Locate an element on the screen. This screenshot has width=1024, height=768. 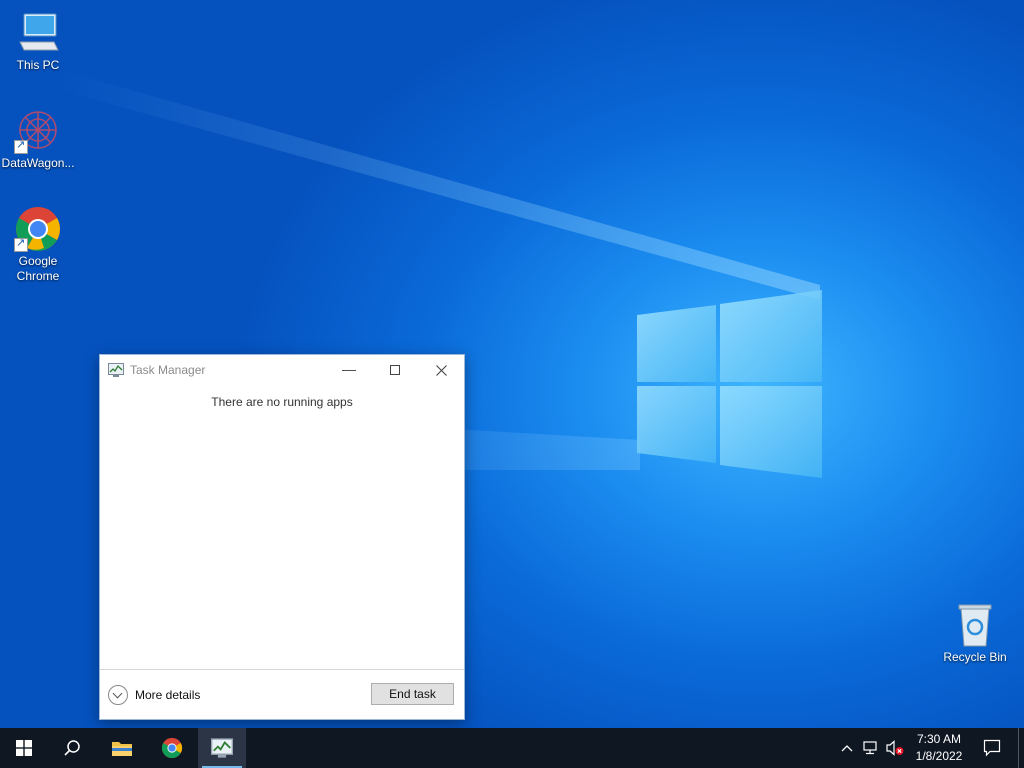
computer-icon is located at coordinates (38, 33).